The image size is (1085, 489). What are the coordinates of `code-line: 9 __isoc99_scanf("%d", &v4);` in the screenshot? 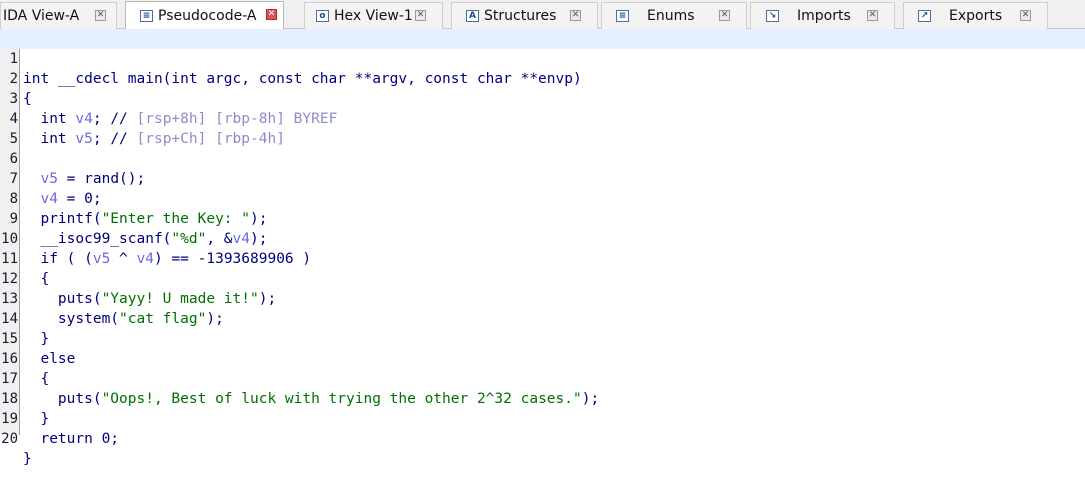 It's located at (542, 218).